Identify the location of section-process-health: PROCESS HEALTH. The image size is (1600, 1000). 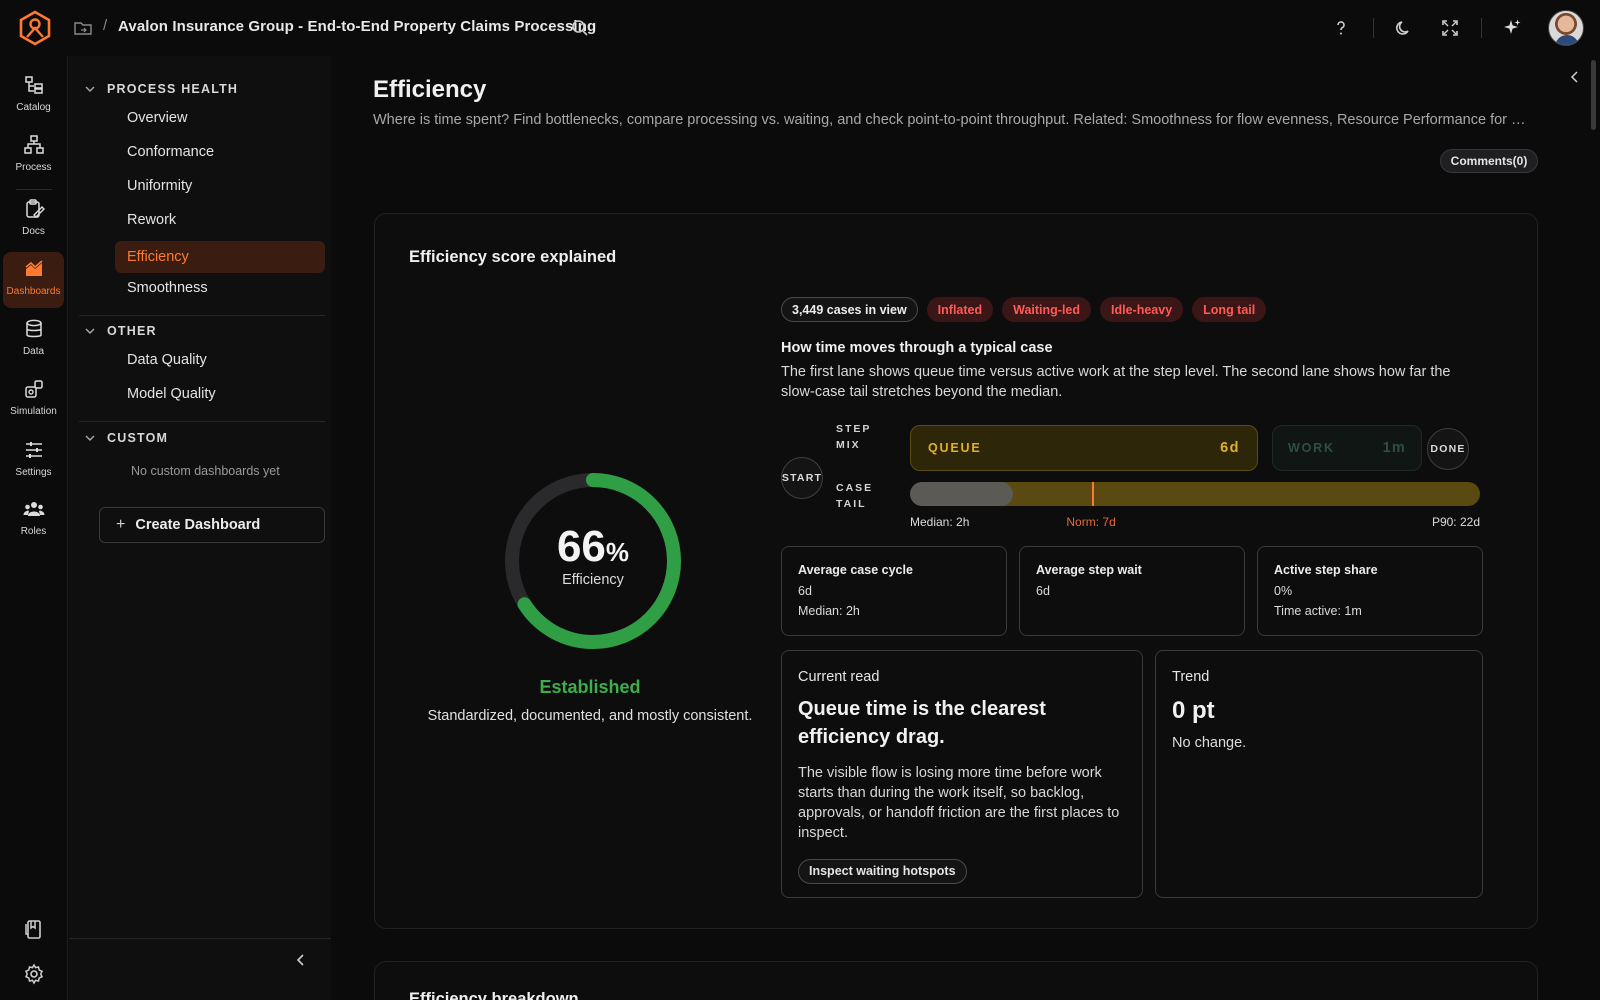
(161, 89).